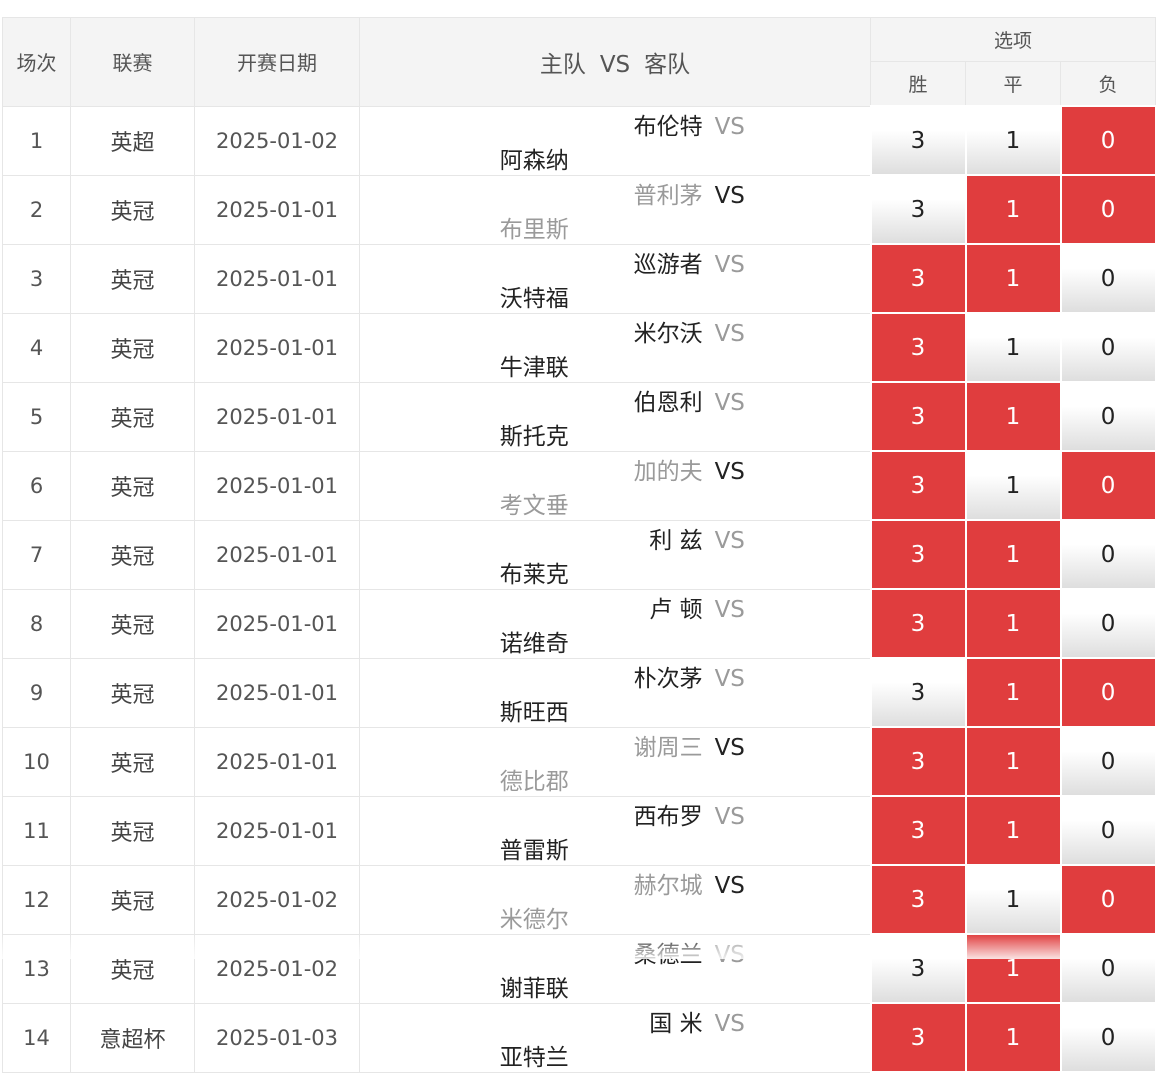  I want to click on table-row: 2 英冠 2025-01-01 普利茅 VS 布里斯 3 1 0, so click(579, 209).